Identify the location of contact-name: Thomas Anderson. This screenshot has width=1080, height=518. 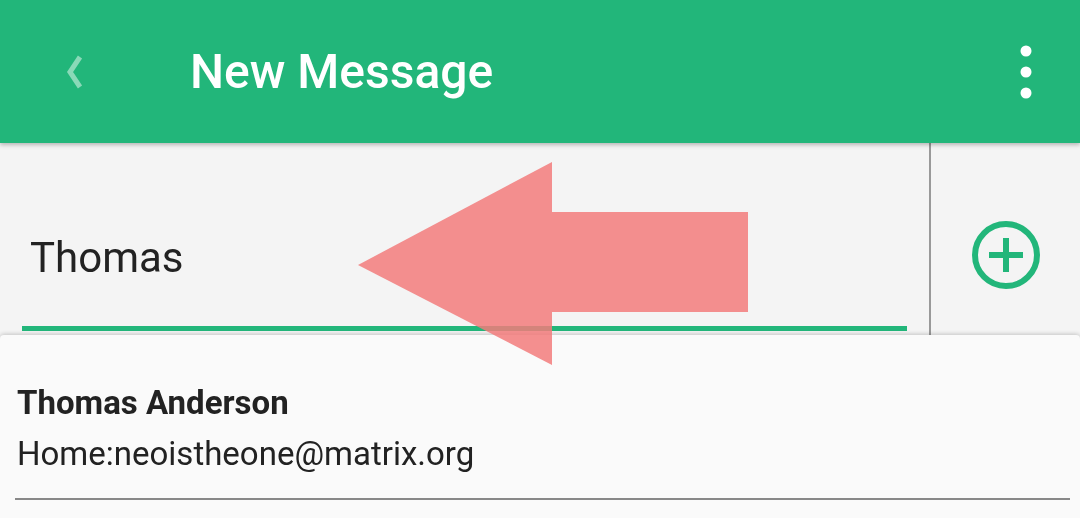
(153, 402).